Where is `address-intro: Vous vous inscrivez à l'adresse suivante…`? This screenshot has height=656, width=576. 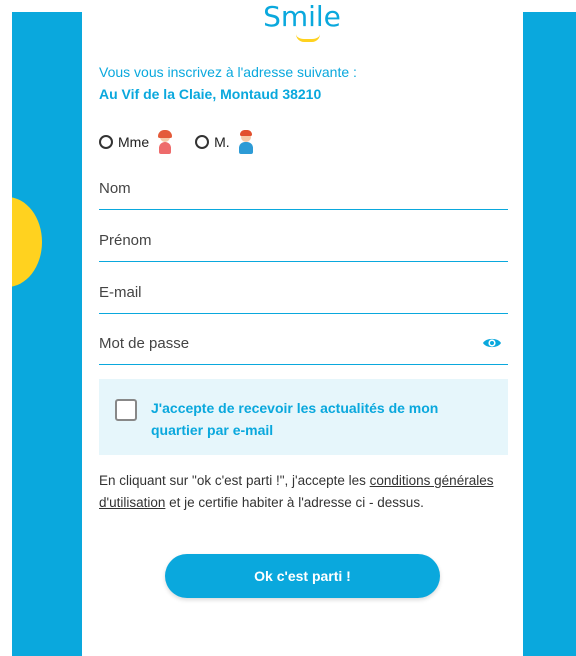
address-intro: Vous vous inscrivez à l'adresse suivante… is located at coordinates (228, 72).